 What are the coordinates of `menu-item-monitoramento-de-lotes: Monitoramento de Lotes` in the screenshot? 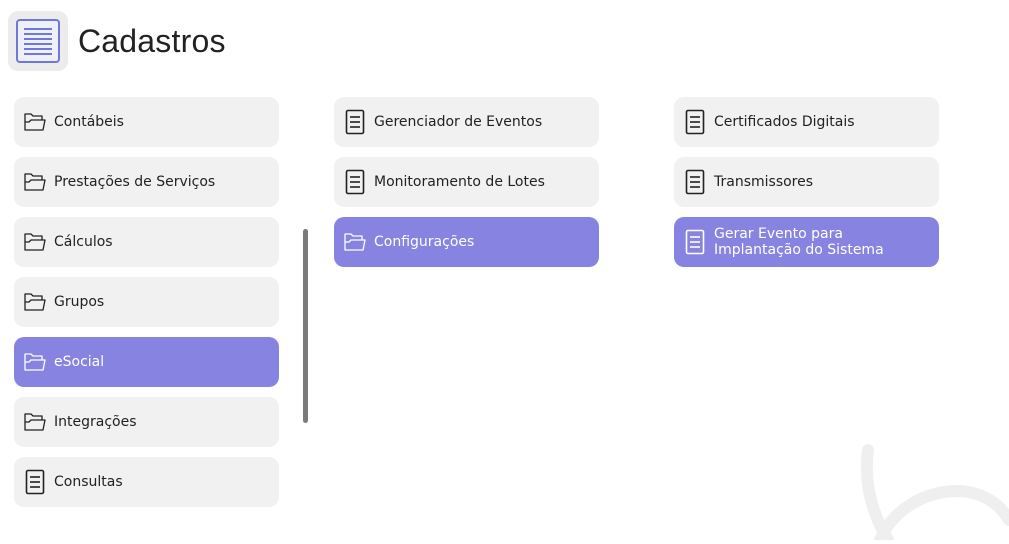 It's located at (466, 182).